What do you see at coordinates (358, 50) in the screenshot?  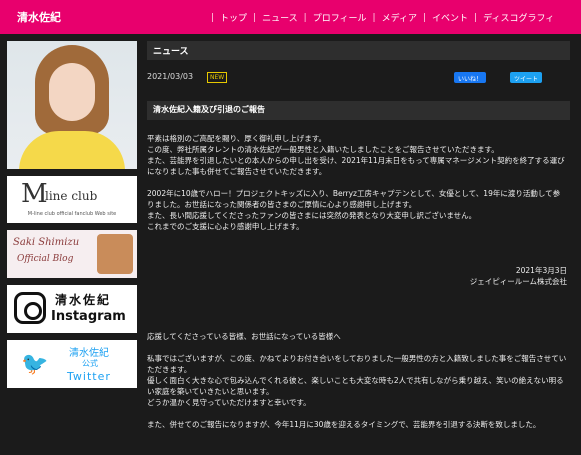 I see `section-title: ニュース` at bounding box center [358, 50].